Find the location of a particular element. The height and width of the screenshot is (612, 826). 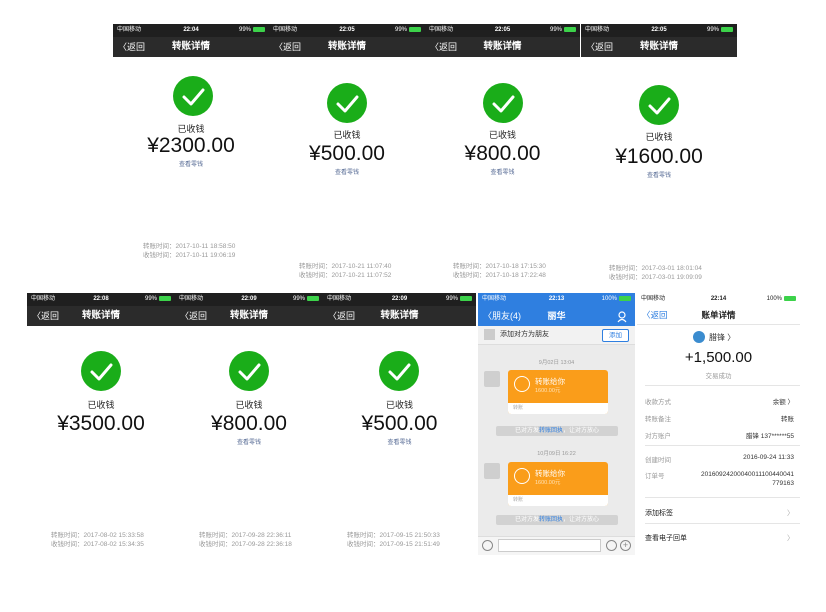

amount: ¥500.00 is located at coordinates (347, 153).